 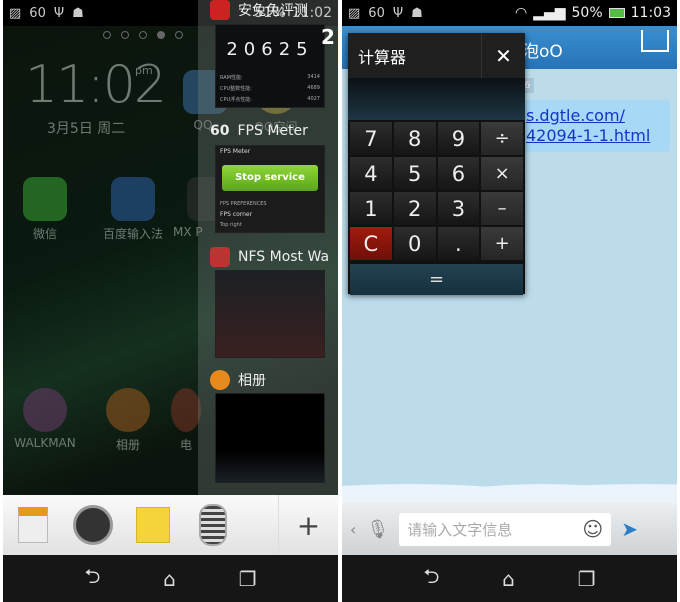 I want to click on message-input: 请输入文字信息 ☺, so click(x=505, y=529).